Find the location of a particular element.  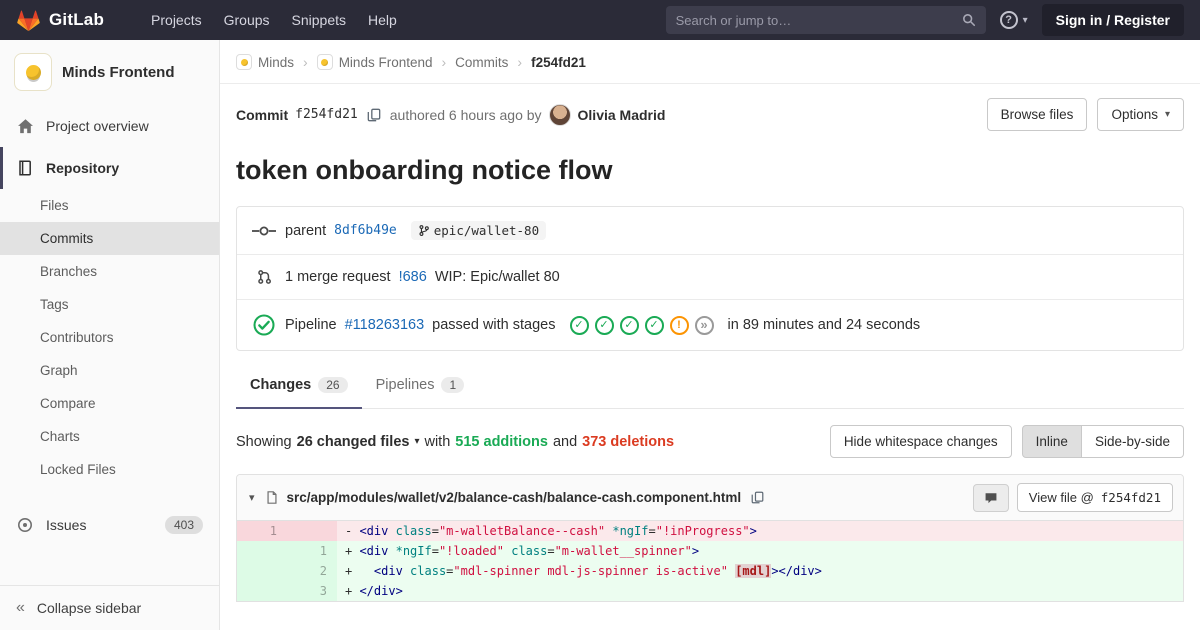

parent-label: parent is located at coordinates (306, 230).